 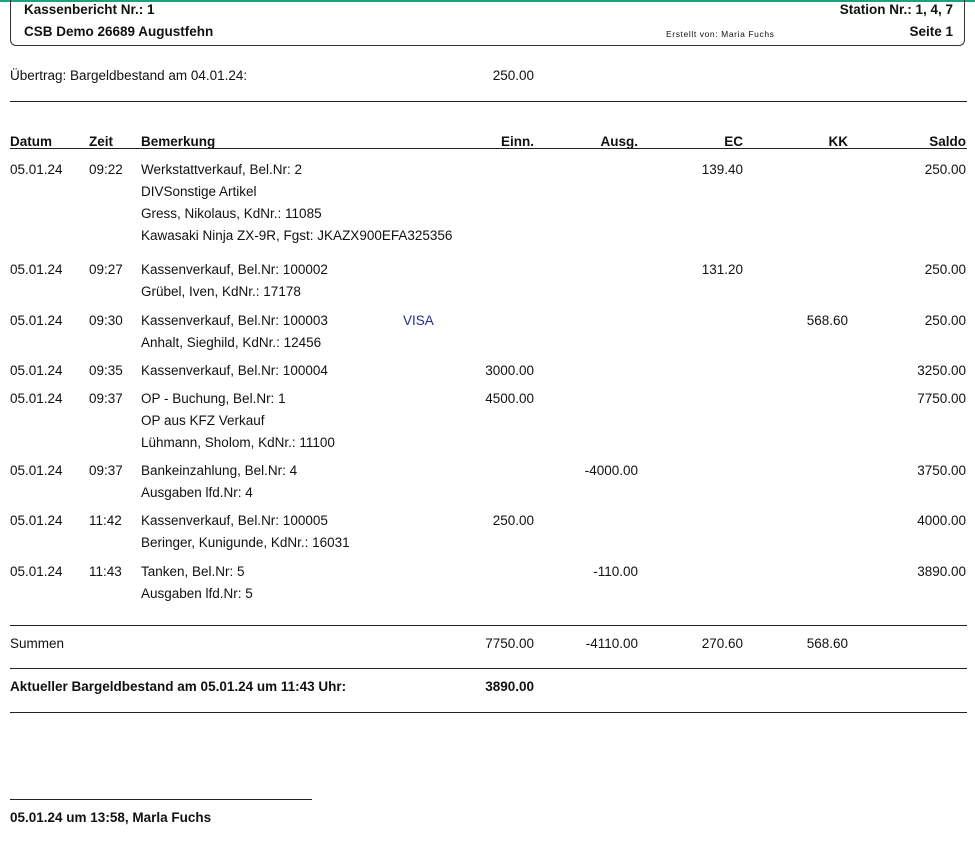 I want to click on row-remark-line: Bankeinzahlung, Bel.Nr: 4, so click(x=219, y=470).